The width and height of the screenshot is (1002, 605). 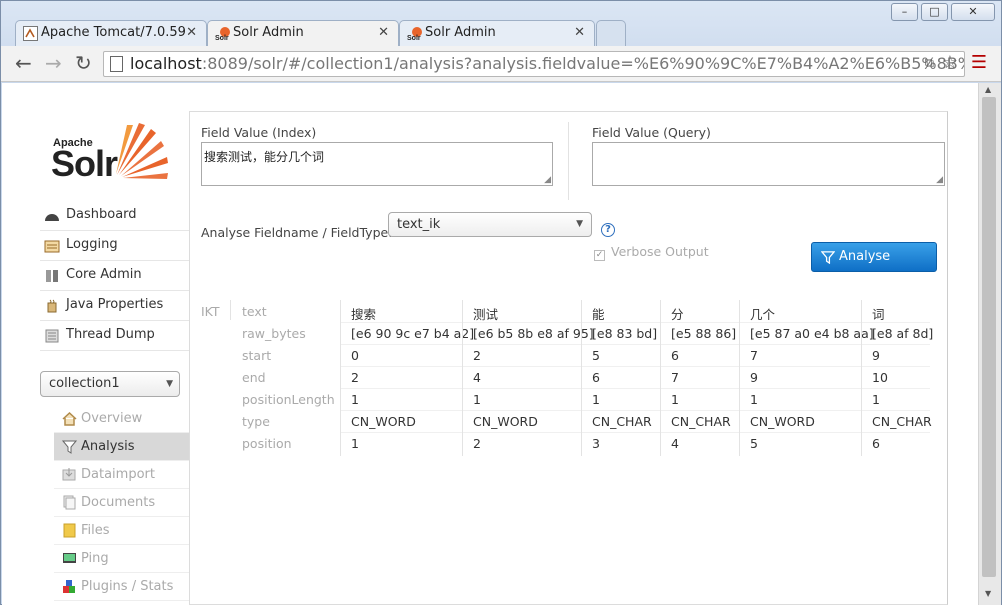 What do you see at coordinates (568, 161) in the screenshot?
I see `field-divider` at bounding box center [568, 161].